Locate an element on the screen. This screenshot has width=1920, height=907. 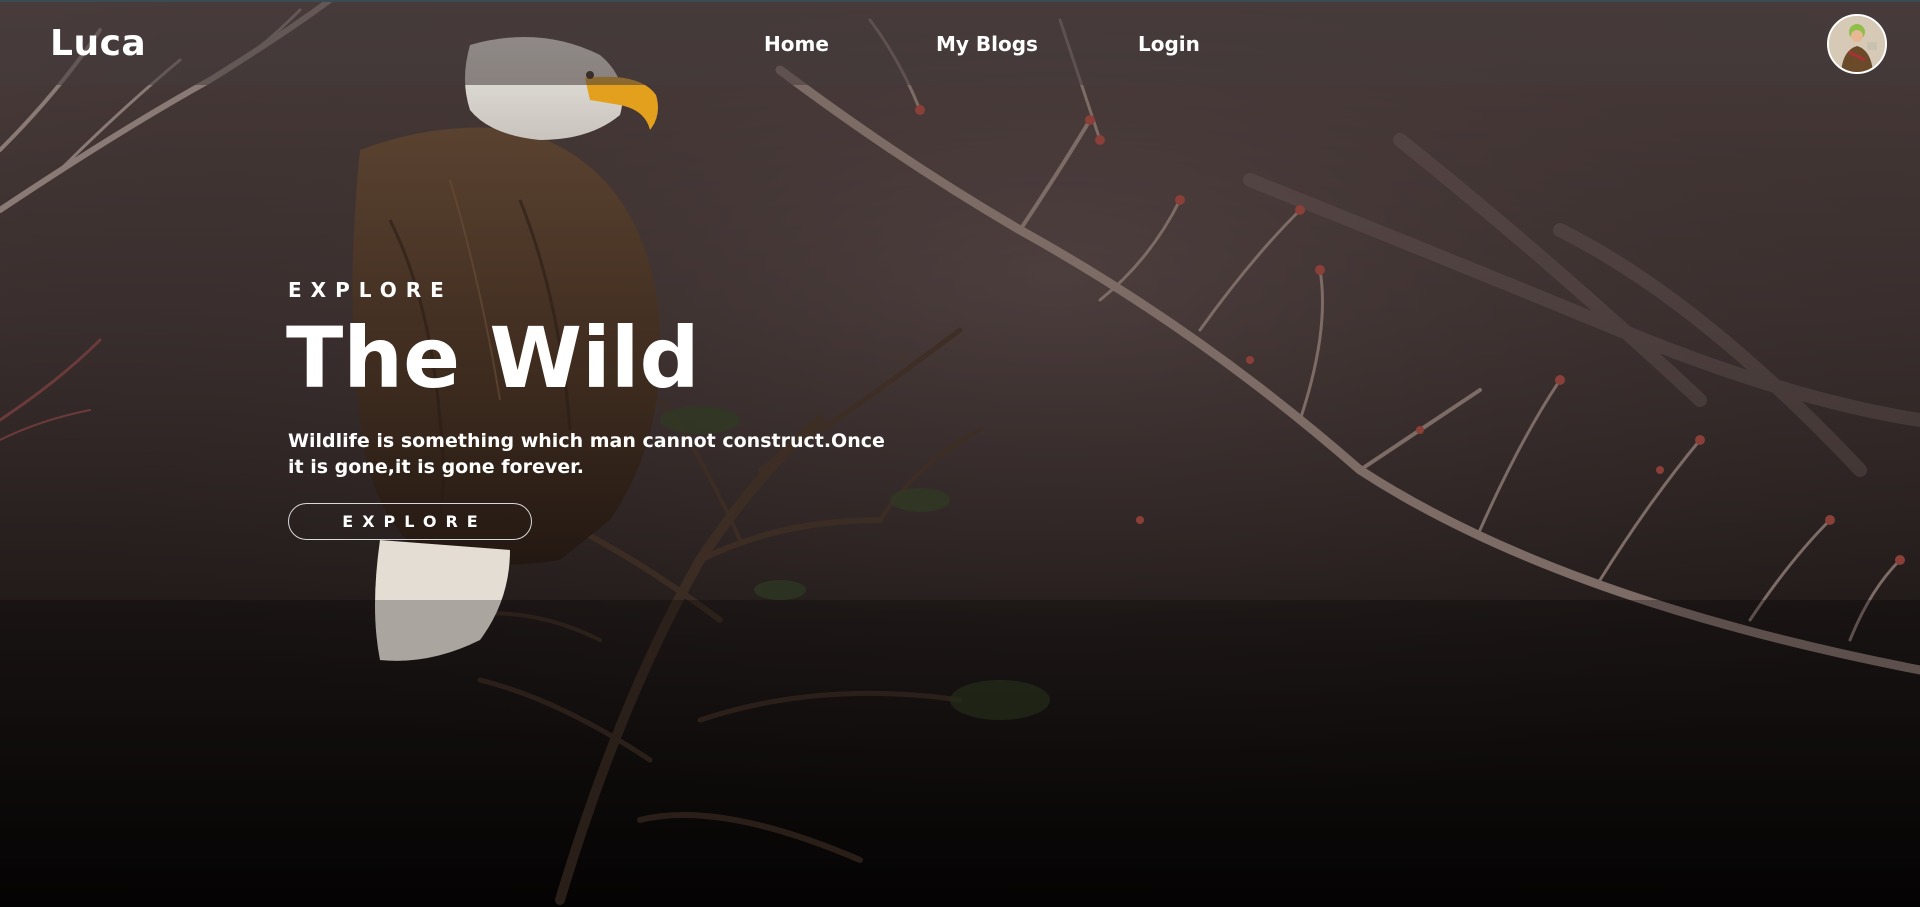
nav-link-my-blogs: My Blogs is located at coordinates (987, 44).